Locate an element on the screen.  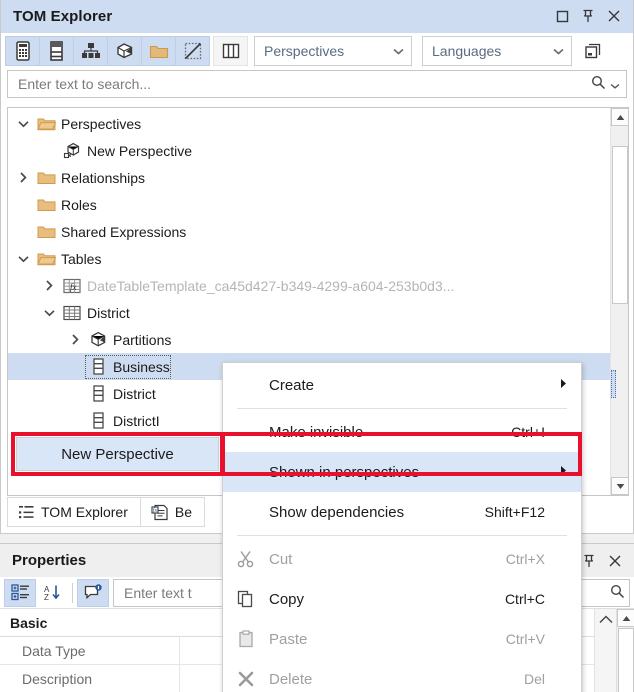
languages-dropdown: Languages is located at coordinates (497, 51).